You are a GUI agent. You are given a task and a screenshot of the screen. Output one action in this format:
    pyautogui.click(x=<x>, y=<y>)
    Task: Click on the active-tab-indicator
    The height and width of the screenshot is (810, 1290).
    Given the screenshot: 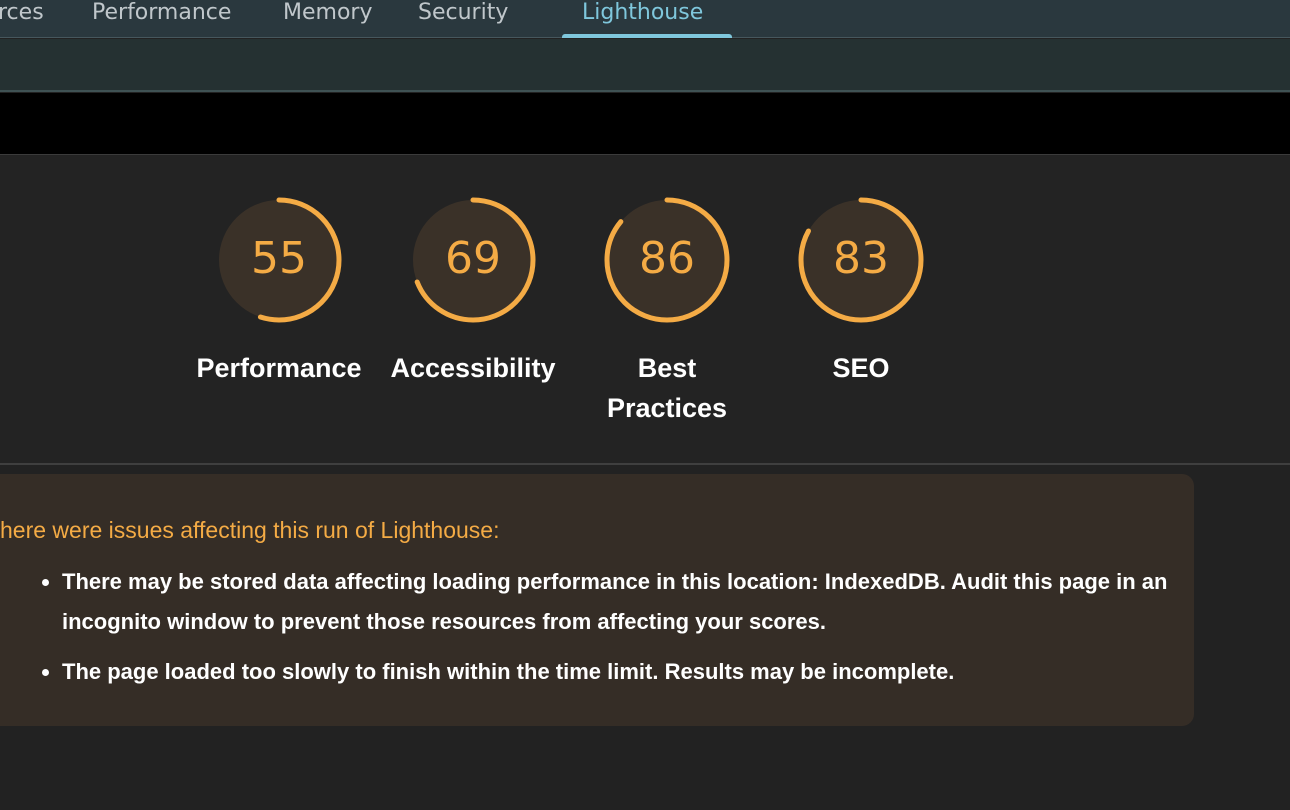 What is the action you would take?
    pyautogui.click(x=647, y=36)
    